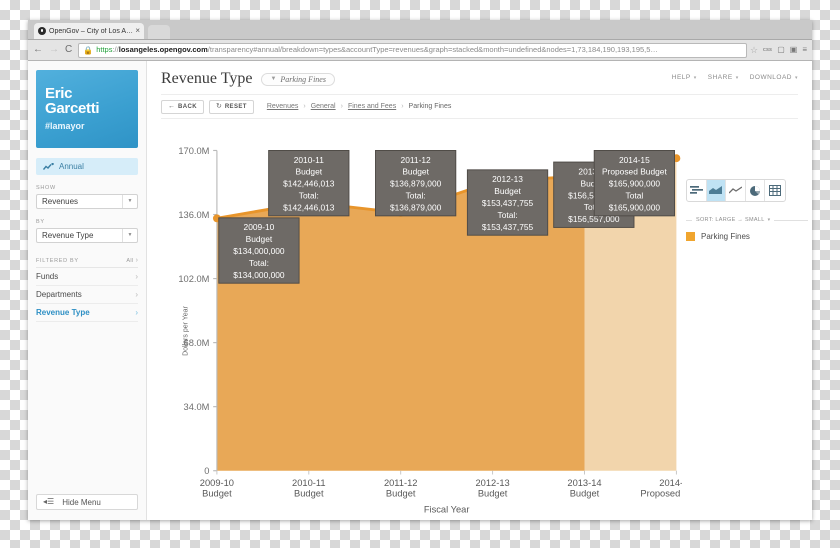 The width and height of the screenshot is (840, 548). Describe the element at coordinates (171, 106) in the screenshot. I see `arrow-left-icon: ←` at that location.